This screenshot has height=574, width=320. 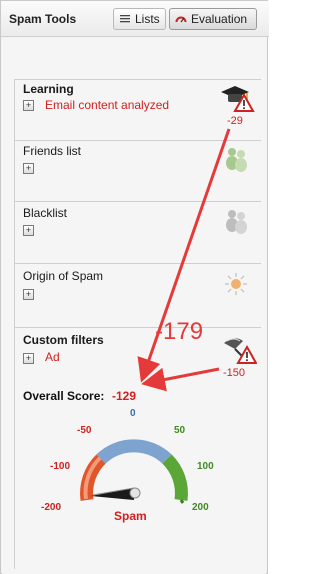 What do you see at coordinates (124, 396) in the screenshot?
I see `overall-score-value: -129` at bounding box center [124, 396].